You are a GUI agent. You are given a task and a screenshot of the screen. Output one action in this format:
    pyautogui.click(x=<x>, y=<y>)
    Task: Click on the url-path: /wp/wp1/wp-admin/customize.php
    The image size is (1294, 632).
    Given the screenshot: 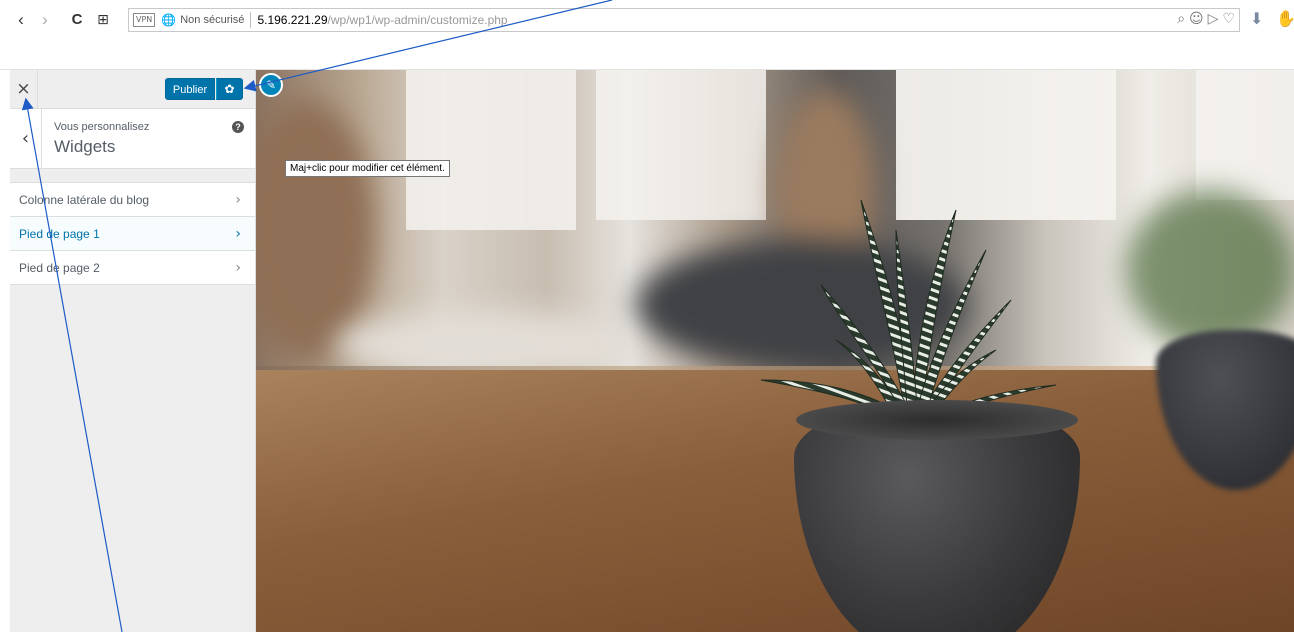 What is the action you would take?
    pyautogui.click(x=418, y=20)
    